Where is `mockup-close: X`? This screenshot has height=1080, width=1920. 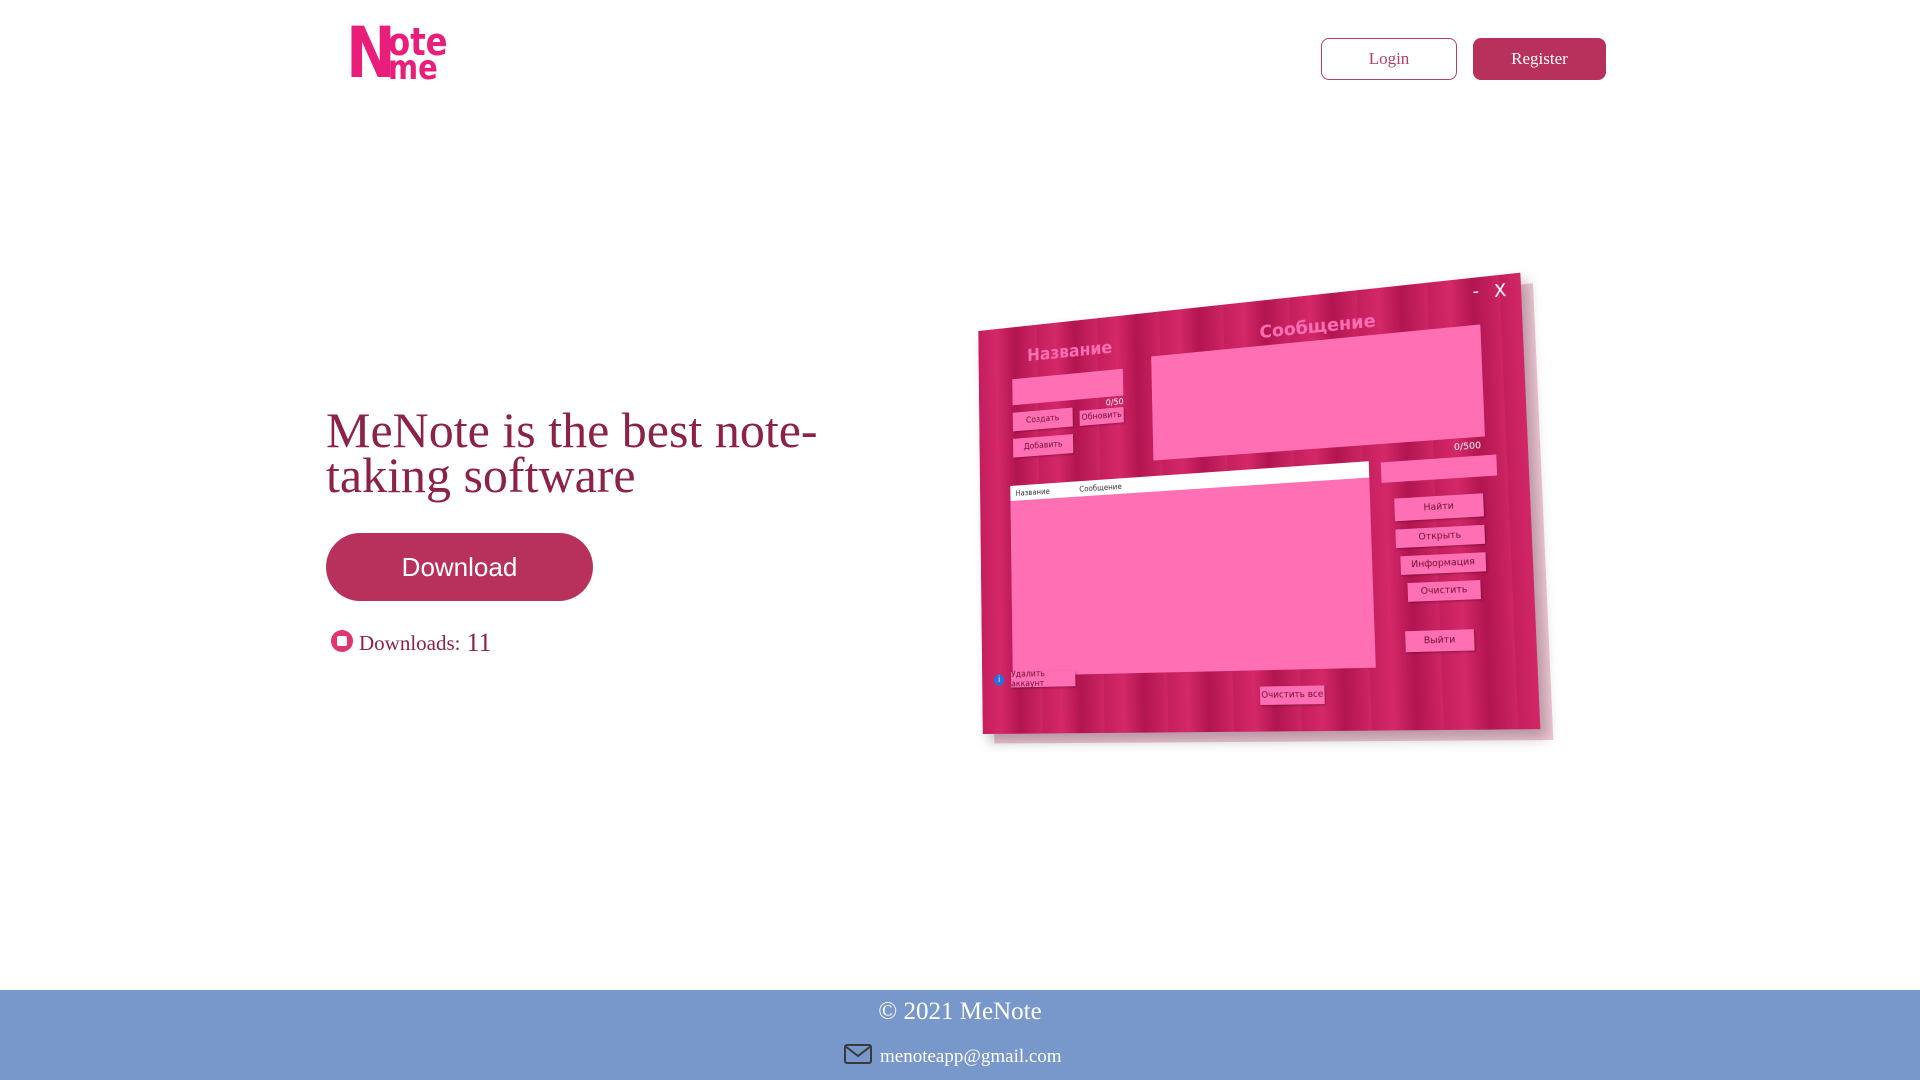 mockup-close: X is located at coordinates (1500, 291).